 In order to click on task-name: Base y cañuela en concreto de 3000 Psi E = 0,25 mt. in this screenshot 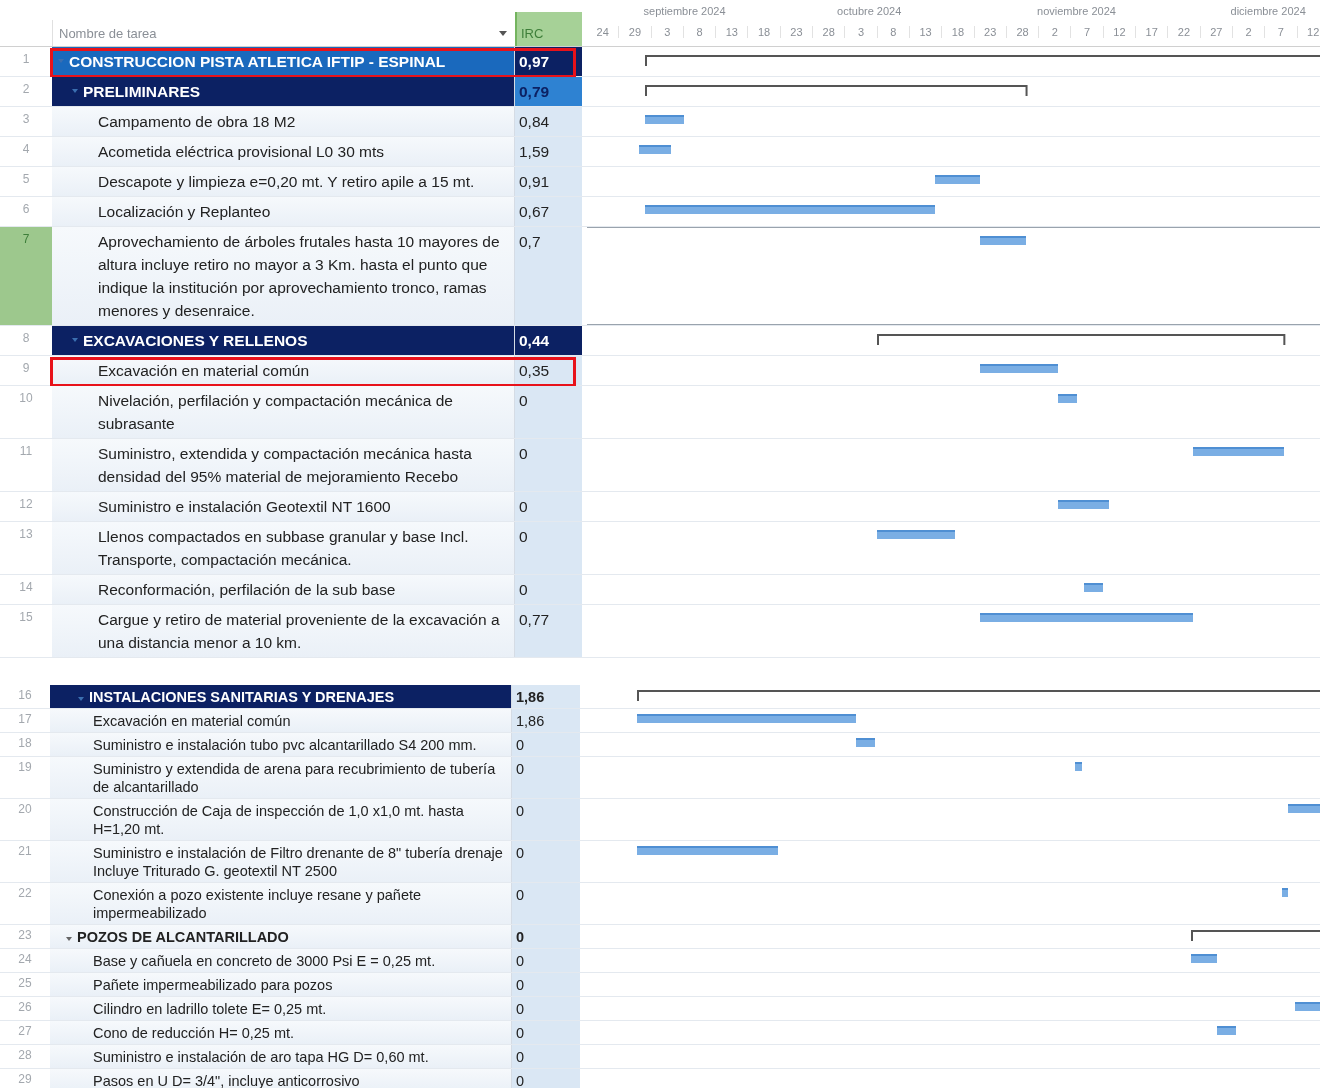, I will do `click(264, 961)`.